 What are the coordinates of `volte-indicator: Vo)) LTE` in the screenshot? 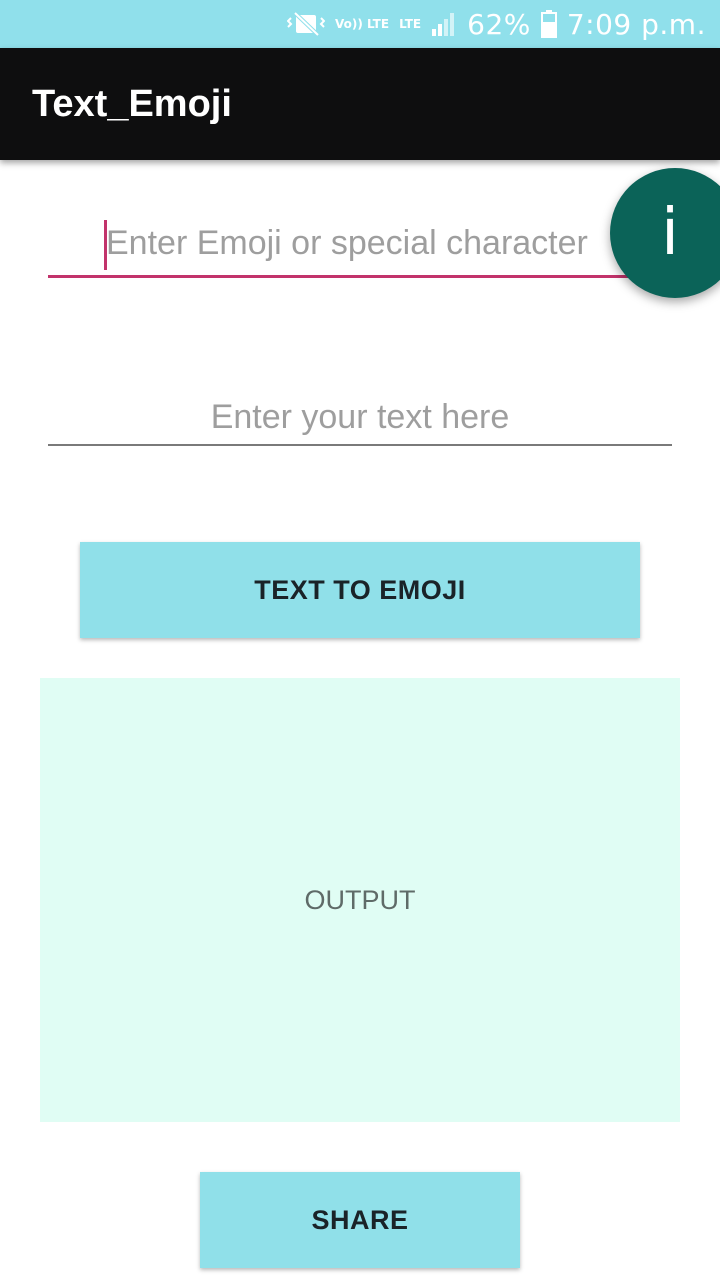 It's located at (362, 23).